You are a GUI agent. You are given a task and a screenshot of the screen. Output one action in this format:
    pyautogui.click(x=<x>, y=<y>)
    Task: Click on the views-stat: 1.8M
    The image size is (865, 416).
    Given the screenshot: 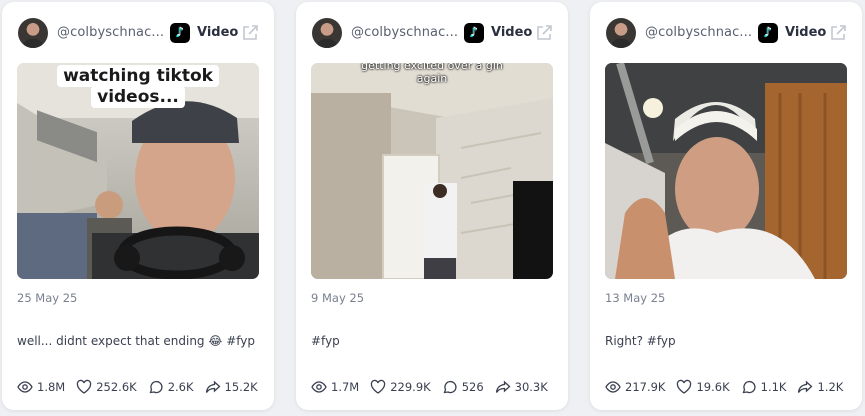 What is the action you would take?
    pyautogui.click(x=41, y=387)
    